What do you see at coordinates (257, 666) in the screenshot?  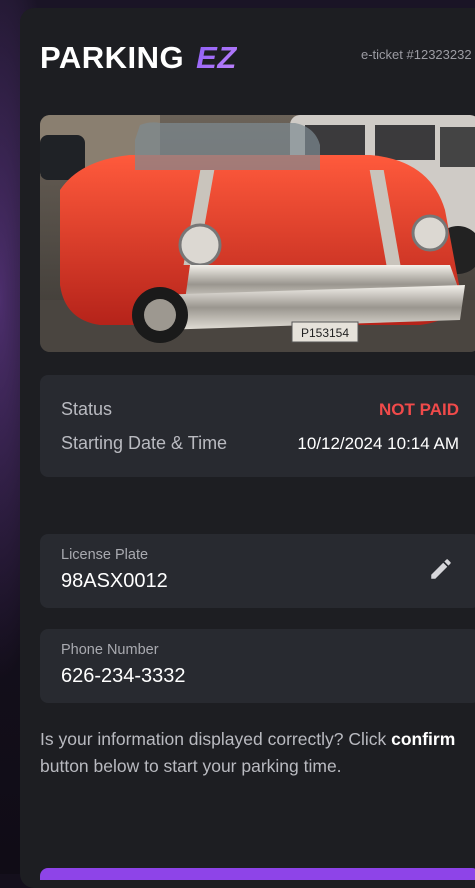 I see `phone-number-field: Phone Number 626-234-3332` at bounding box center [257, 666].